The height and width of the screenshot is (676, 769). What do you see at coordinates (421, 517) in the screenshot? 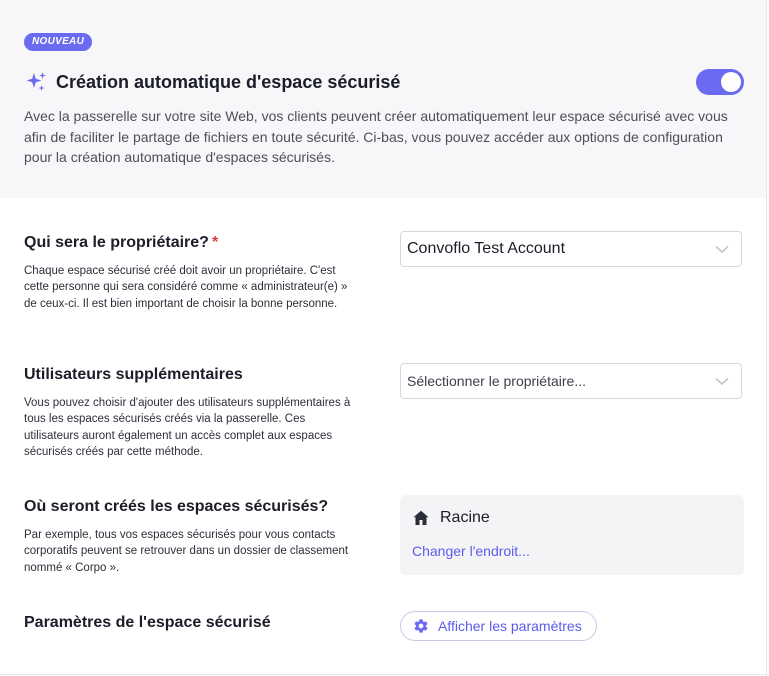
I see `home-icon` at bounding box center [421, 517].